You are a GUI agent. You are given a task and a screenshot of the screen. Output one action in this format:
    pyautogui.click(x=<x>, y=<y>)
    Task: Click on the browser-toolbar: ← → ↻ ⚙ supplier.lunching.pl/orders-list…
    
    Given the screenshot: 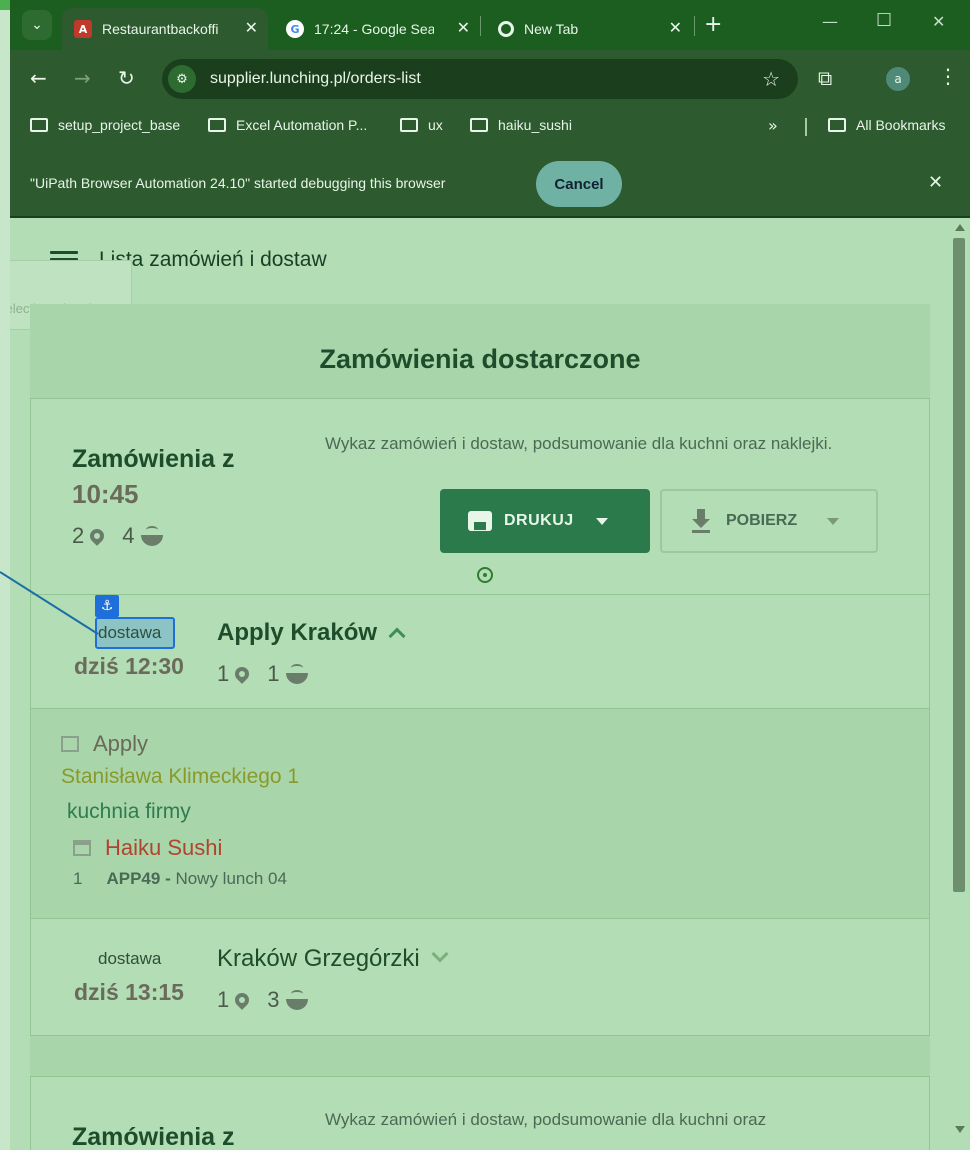 What is the action you would take?
    pyautogui.click(x=490, y=79)
    